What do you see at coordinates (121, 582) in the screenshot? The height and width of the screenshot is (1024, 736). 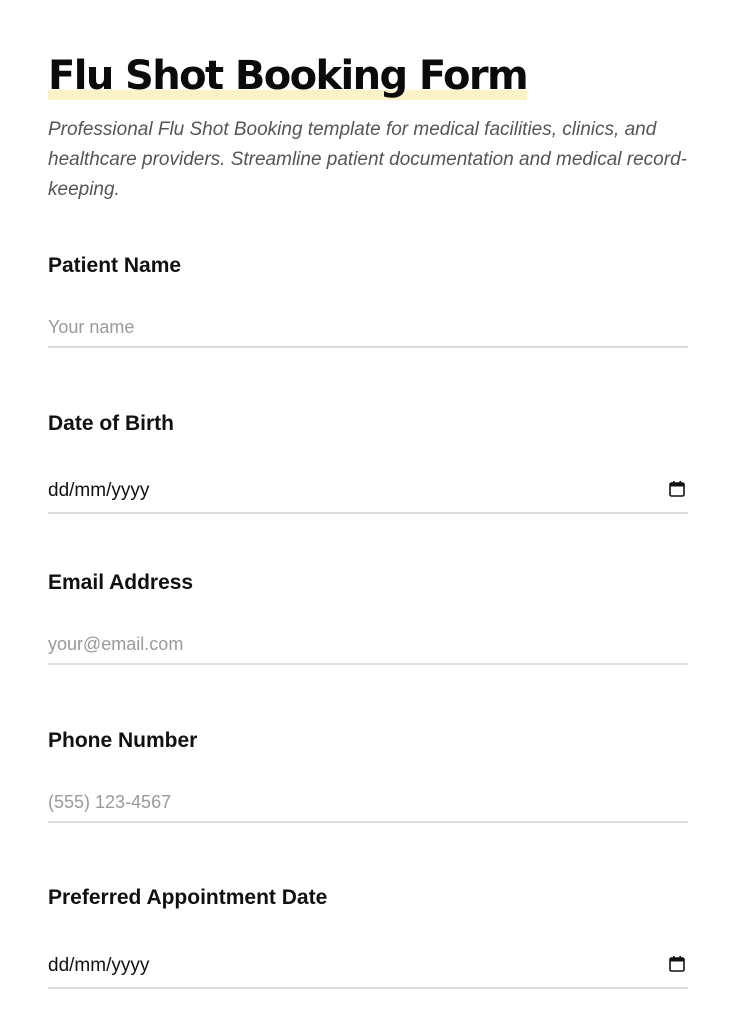 I see `email-label: Email Address` at bounding box center [121, 582].